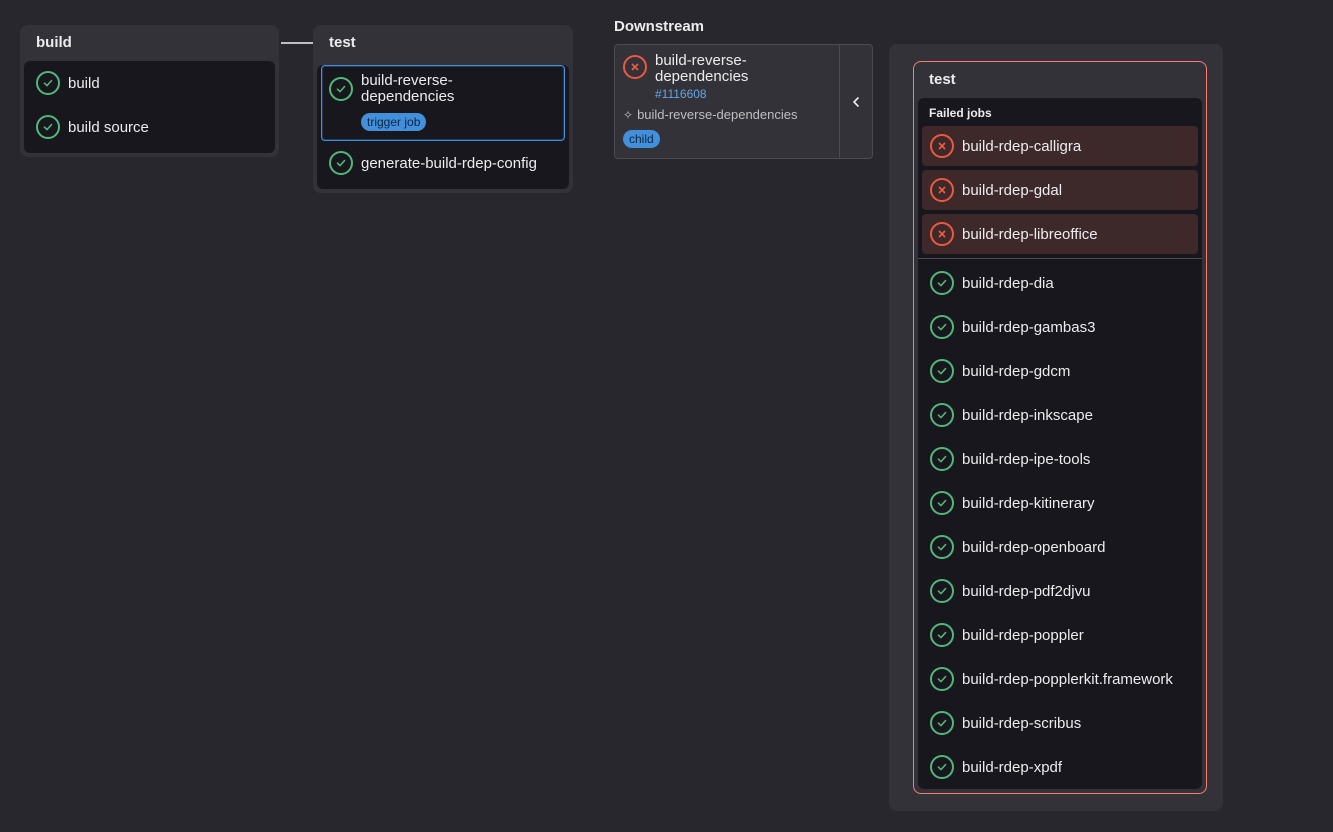  Describe the element at coordinates (1026, 459) in the screenshot. I see `job-name: build-rdep-ipe-tools` at that location.